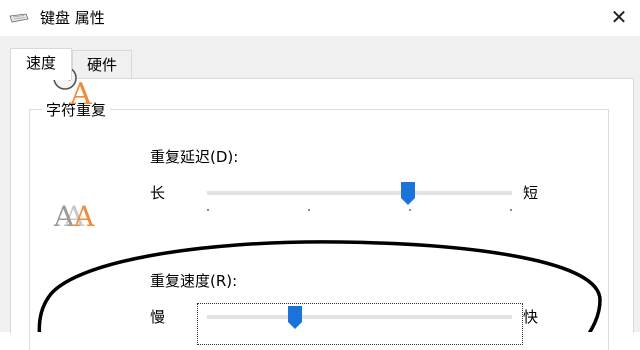 The height and width of the screenshot is (350, 640). I want to click on repeated-letters-icon: A A A, so click(74, 216).